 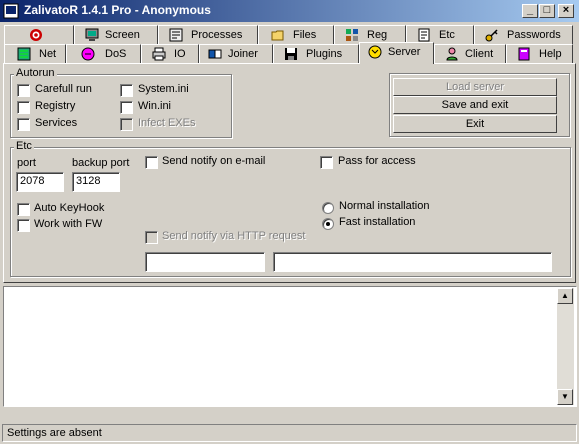 What do you see at coordinates (524, 54) in the screenshot?
I see `book-icon` at bounding box center [524, 54].